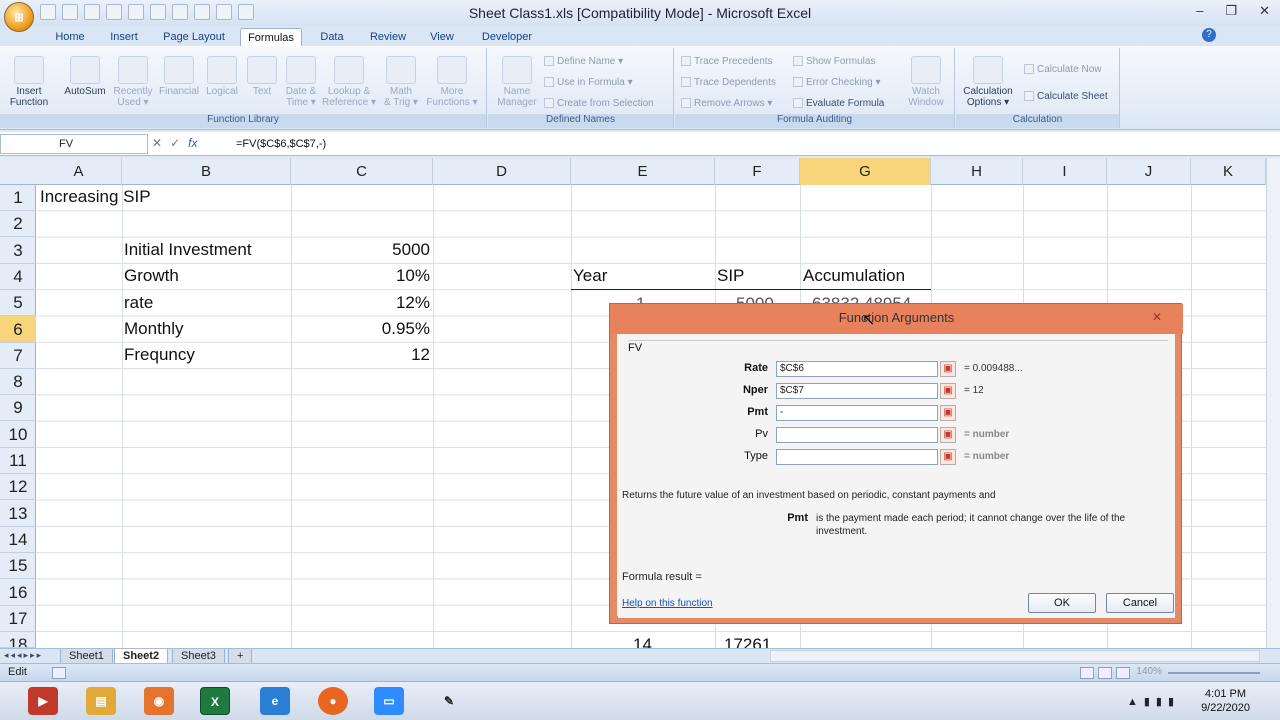 The height and width of the screenshot is (720, 1280). What do you see at coordinates (29, 82) in the screenshot?
I see `insert-function-button: Insert Function` at bounding box center [29, 82].